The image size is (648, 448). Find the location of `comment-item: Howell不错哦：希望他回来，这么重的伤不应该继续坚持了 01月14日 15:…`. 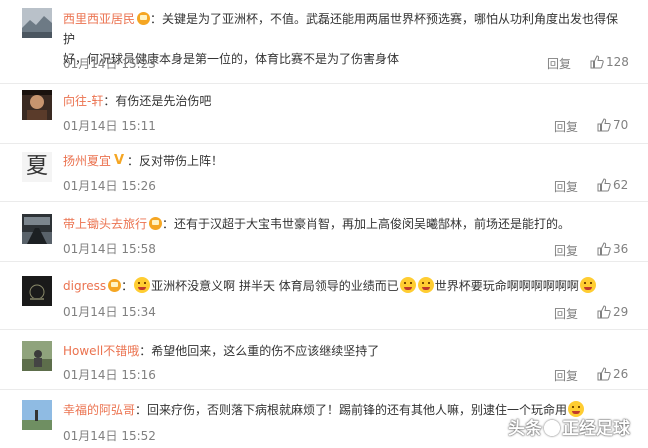

comment-item: Howell不错哦：希望他回来，这么重的伤不应该继续坚持了 01月14日 15:… is located at coordinates (324, 360).